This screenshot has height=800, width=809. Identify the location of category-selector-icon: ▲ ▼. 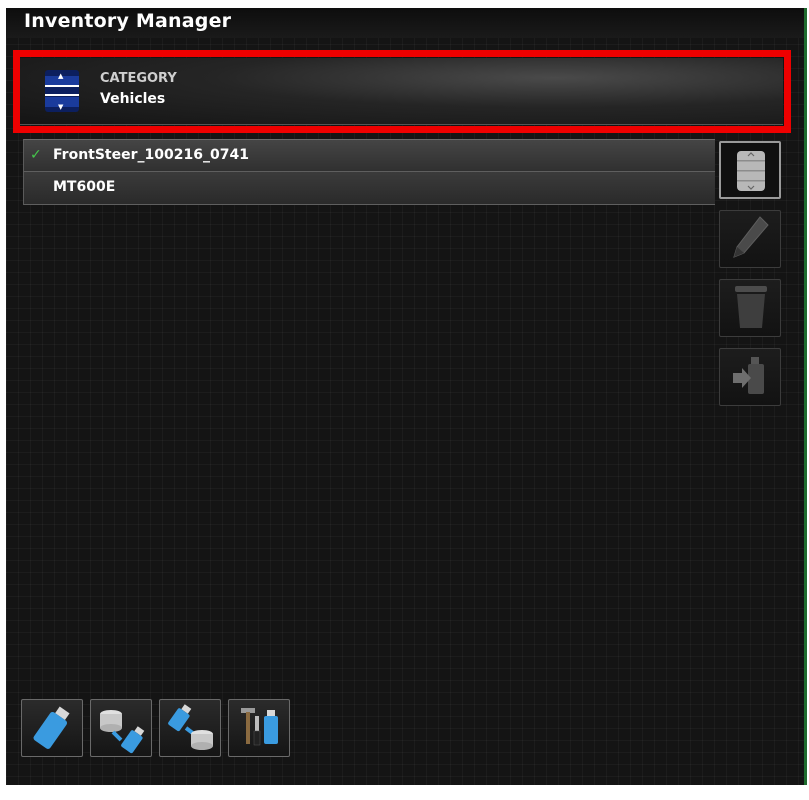
(62, 91).